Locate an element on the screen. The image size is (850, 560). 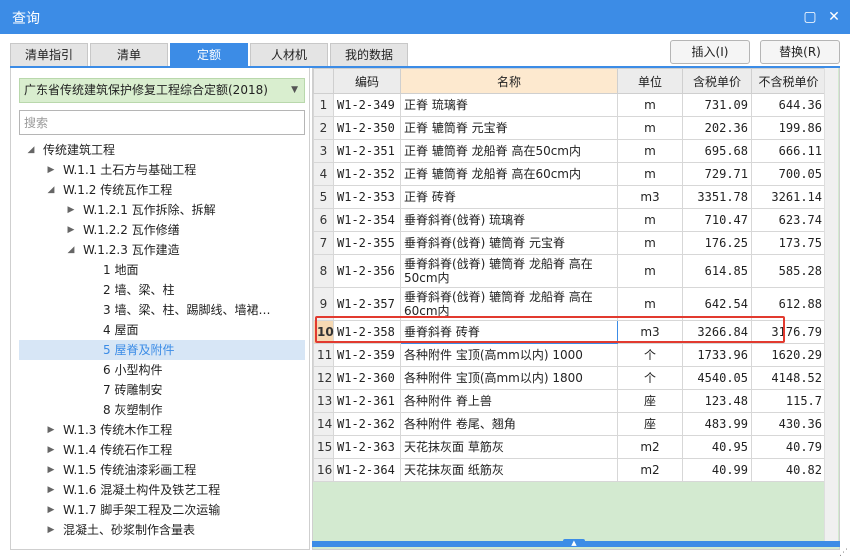
tree-item: ▶ W.1.7 脚手架工程及二次运输 is located at coordinates (159, 510).